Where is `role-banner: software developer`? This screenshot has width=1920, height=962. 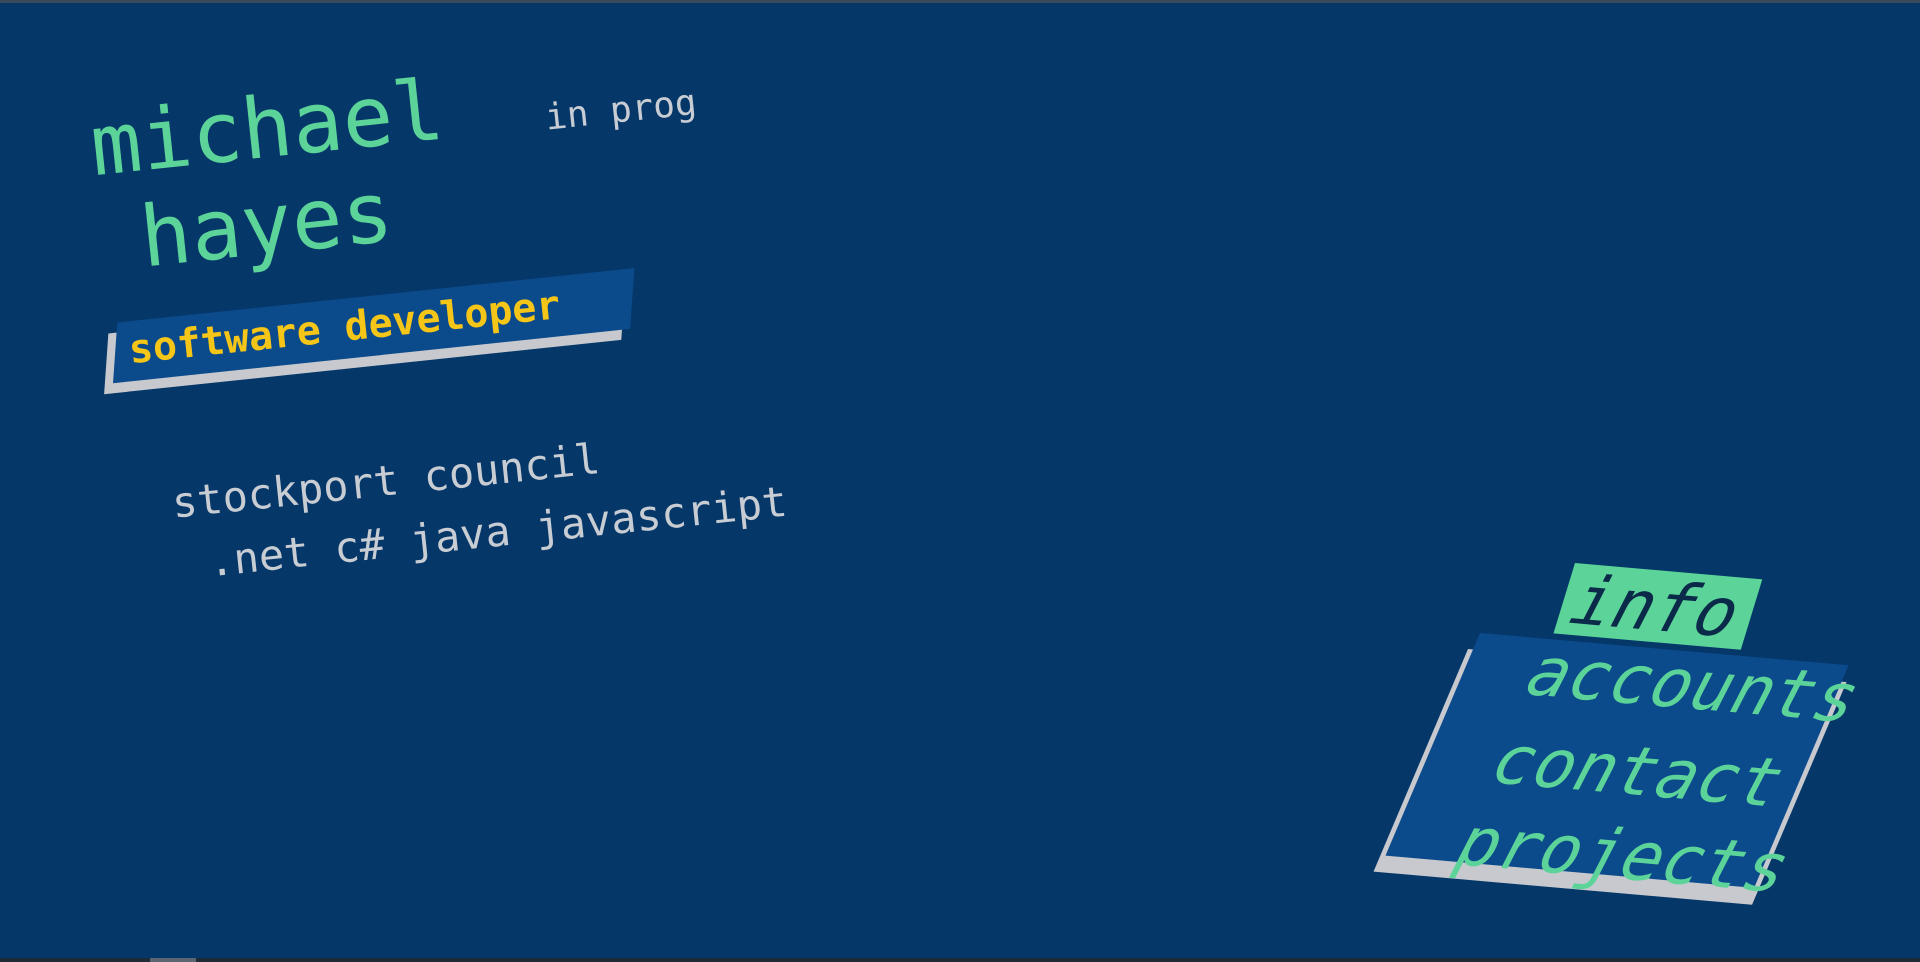
role-banner: software developer is located at coordinates (369, 331).